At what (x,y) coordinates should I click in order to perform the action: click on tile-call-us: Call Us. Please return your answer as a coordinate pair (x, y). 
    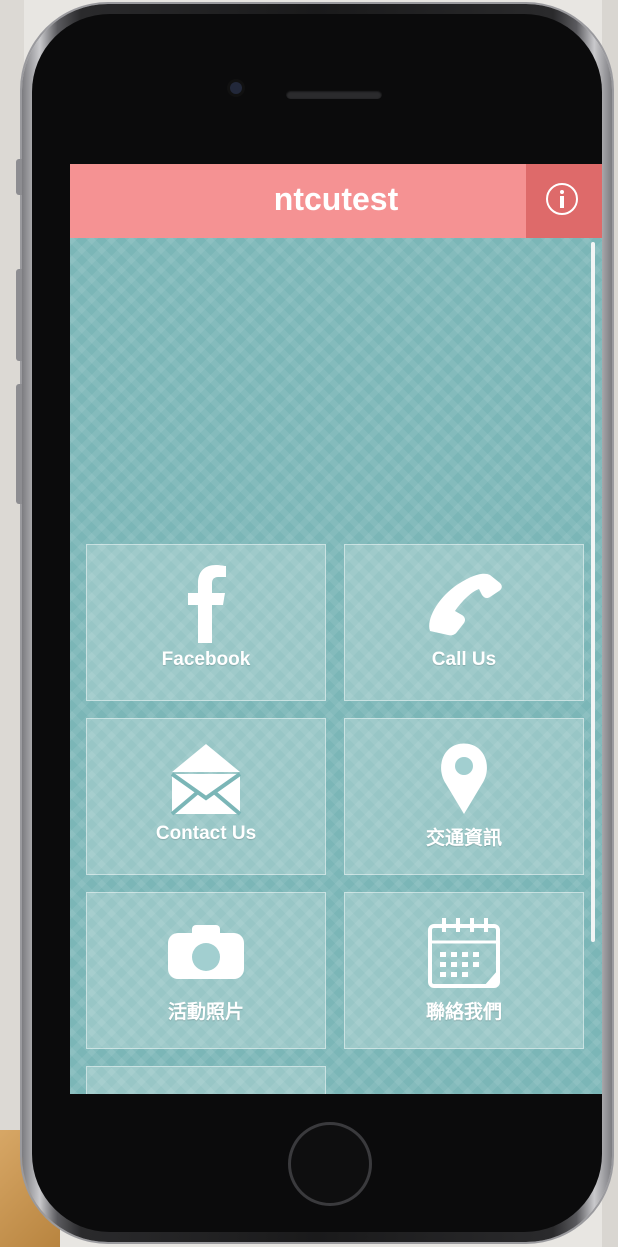
    Looking at the image, I should click on (464, 622).